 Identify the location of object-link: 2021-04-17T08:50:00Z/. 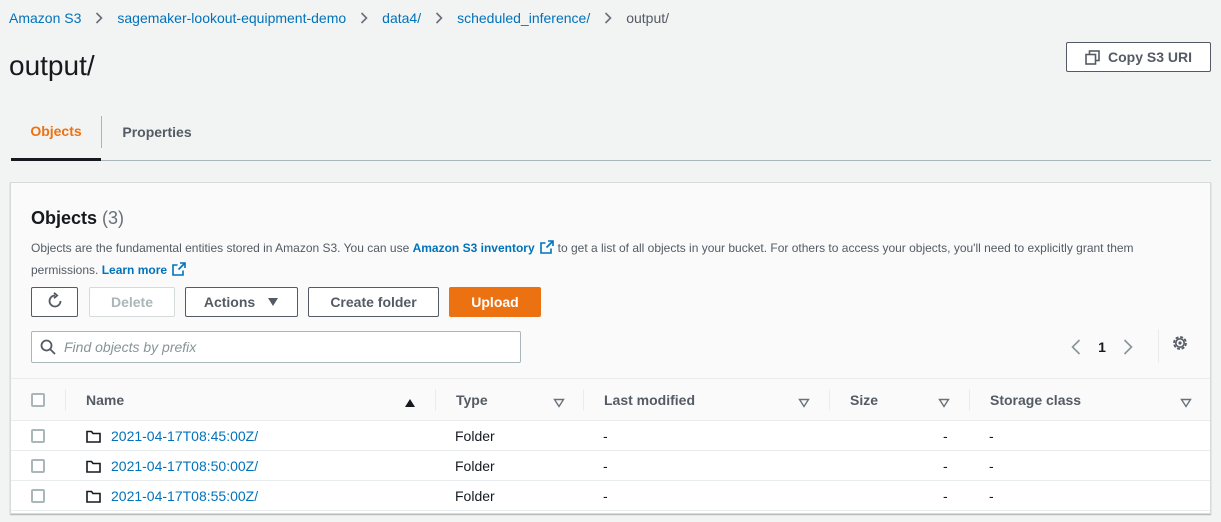
(184, 466).